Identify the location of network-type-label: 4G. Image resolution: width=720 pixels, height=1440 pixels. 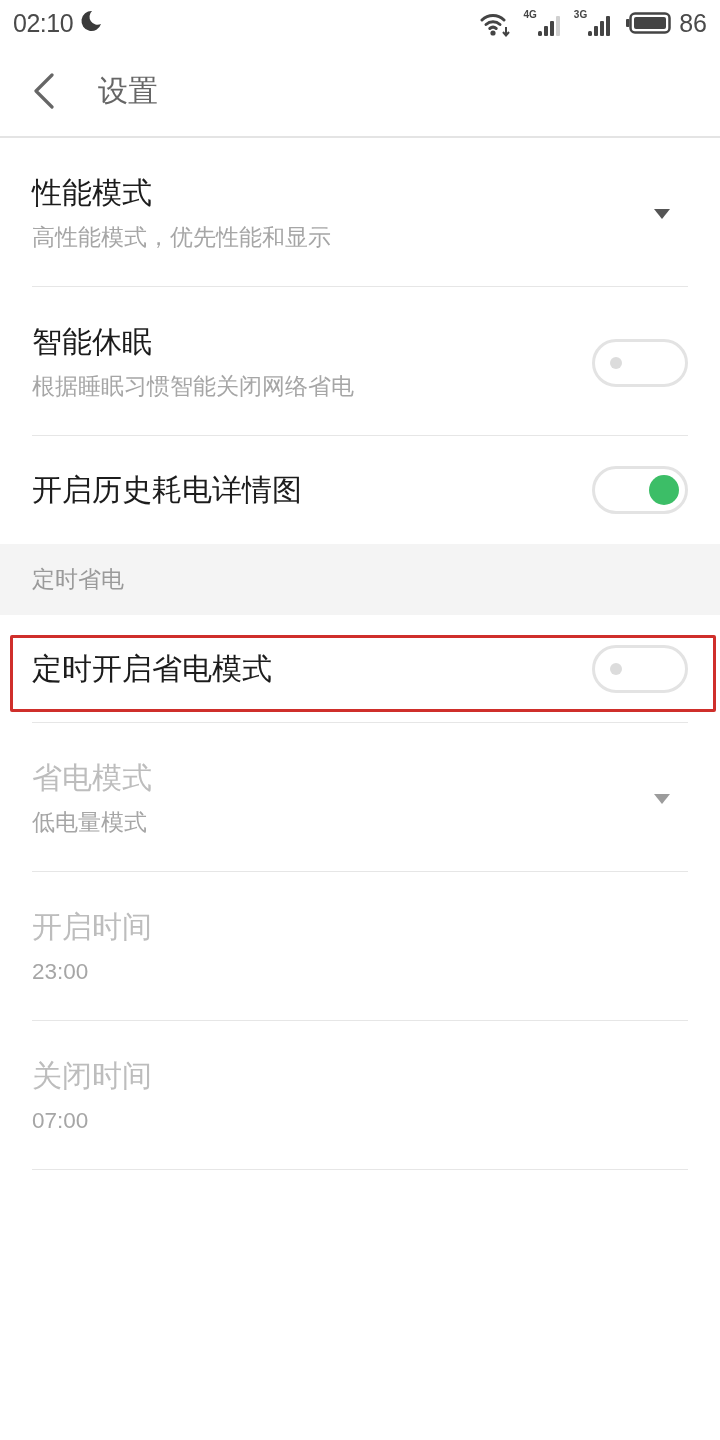
(530, 15).